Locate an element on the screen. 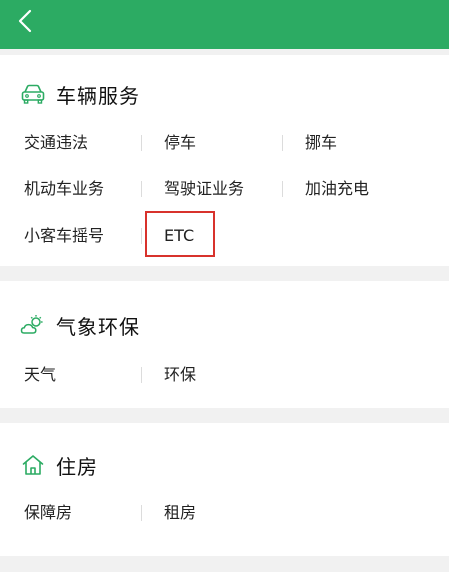 This screenshot has width=449, height=572. item-move-car: 挪车 is located at coordinates (321, 143).